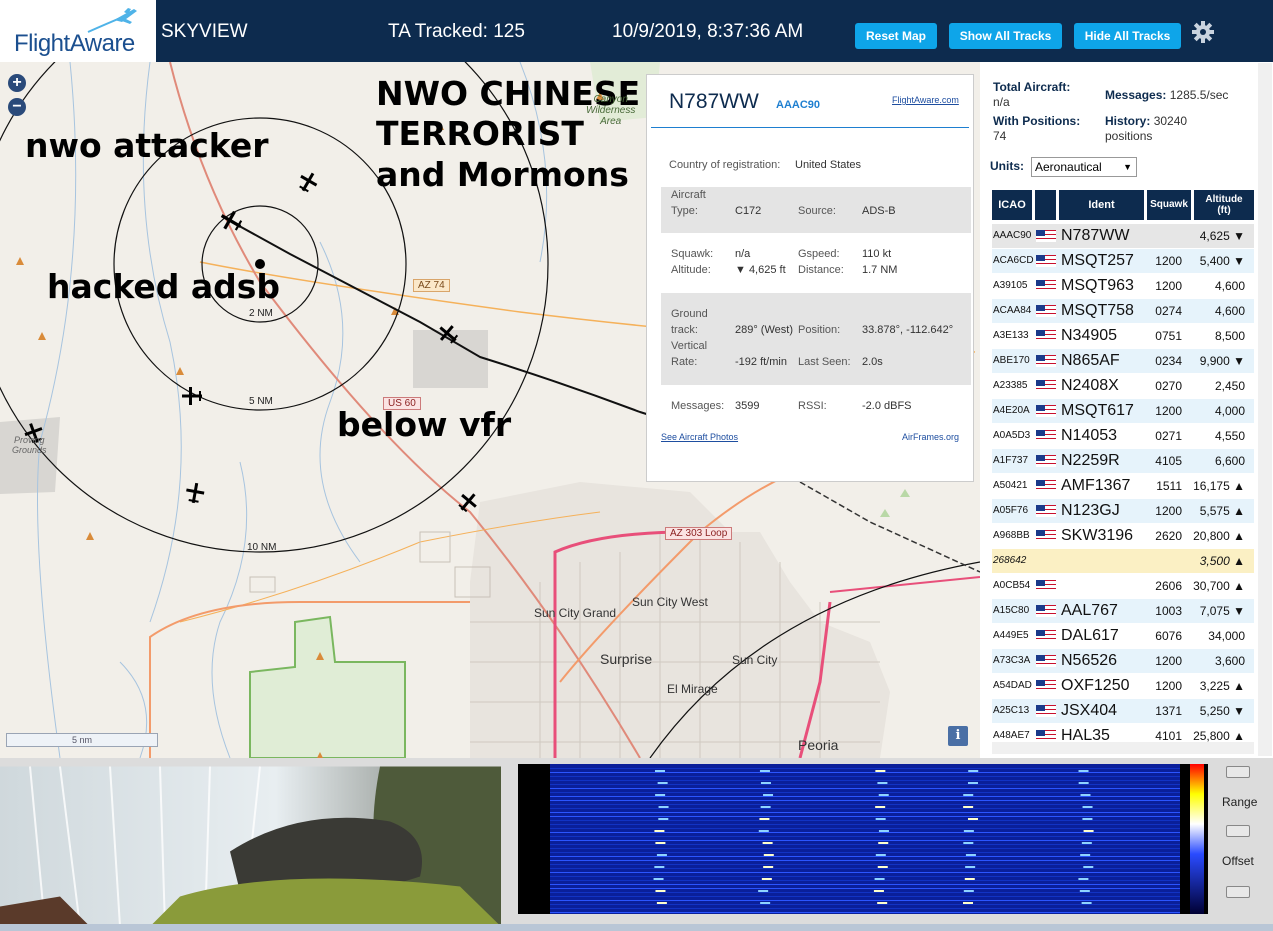 The width and height of the screenshot is (1273, 931). What do you see at coordinates (1265, 409) in the screenshot?
I see `vertical-scrollbar` at bounding box center [1265, 409].